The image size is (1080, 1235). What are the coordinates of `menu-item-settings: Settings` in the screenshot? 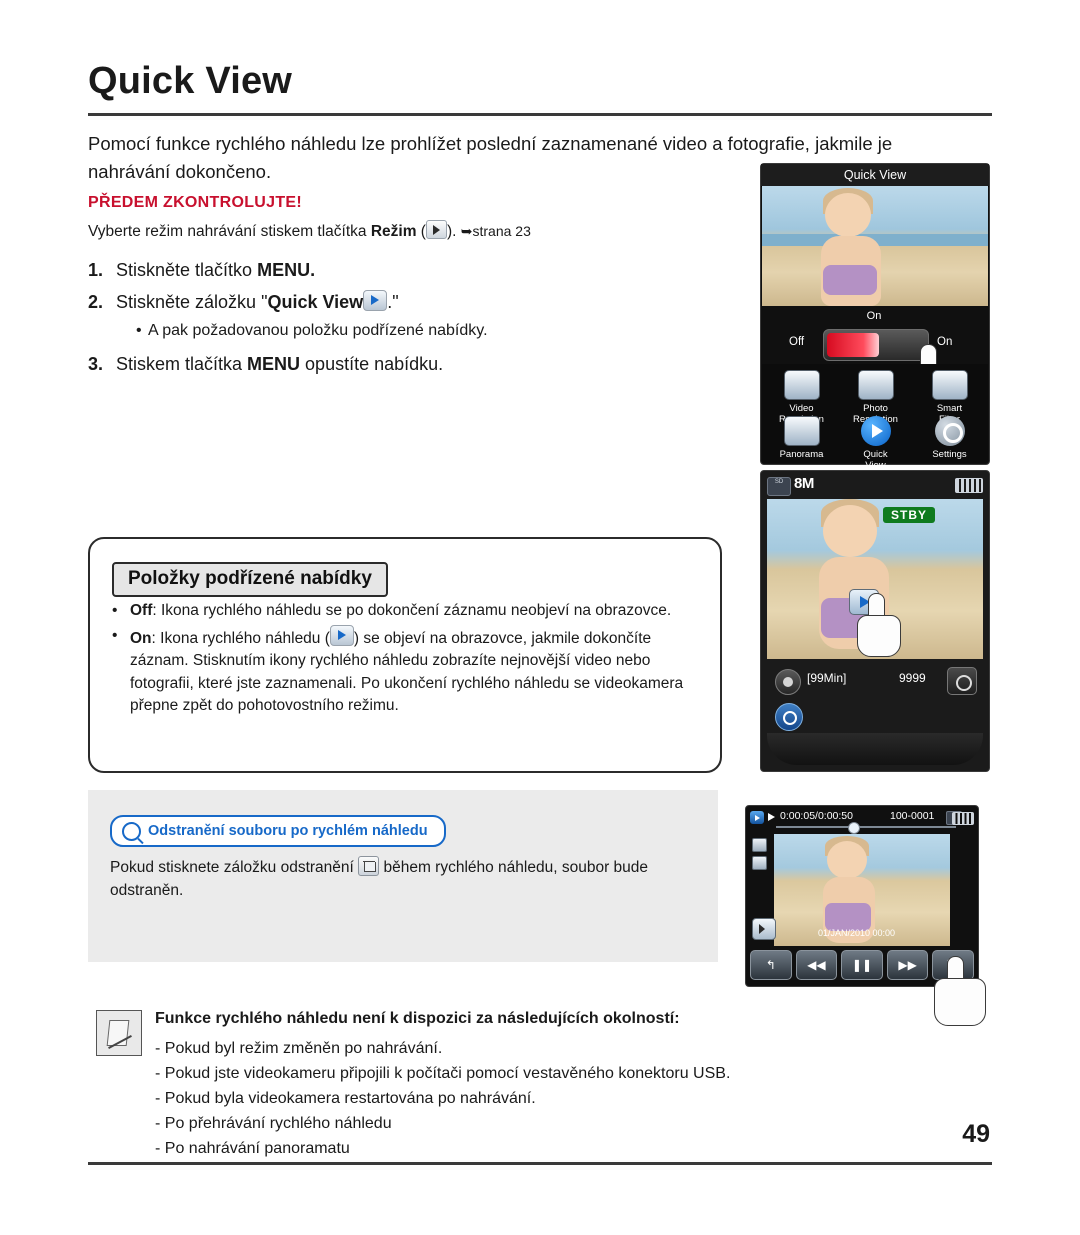 It's located at (949, 438).